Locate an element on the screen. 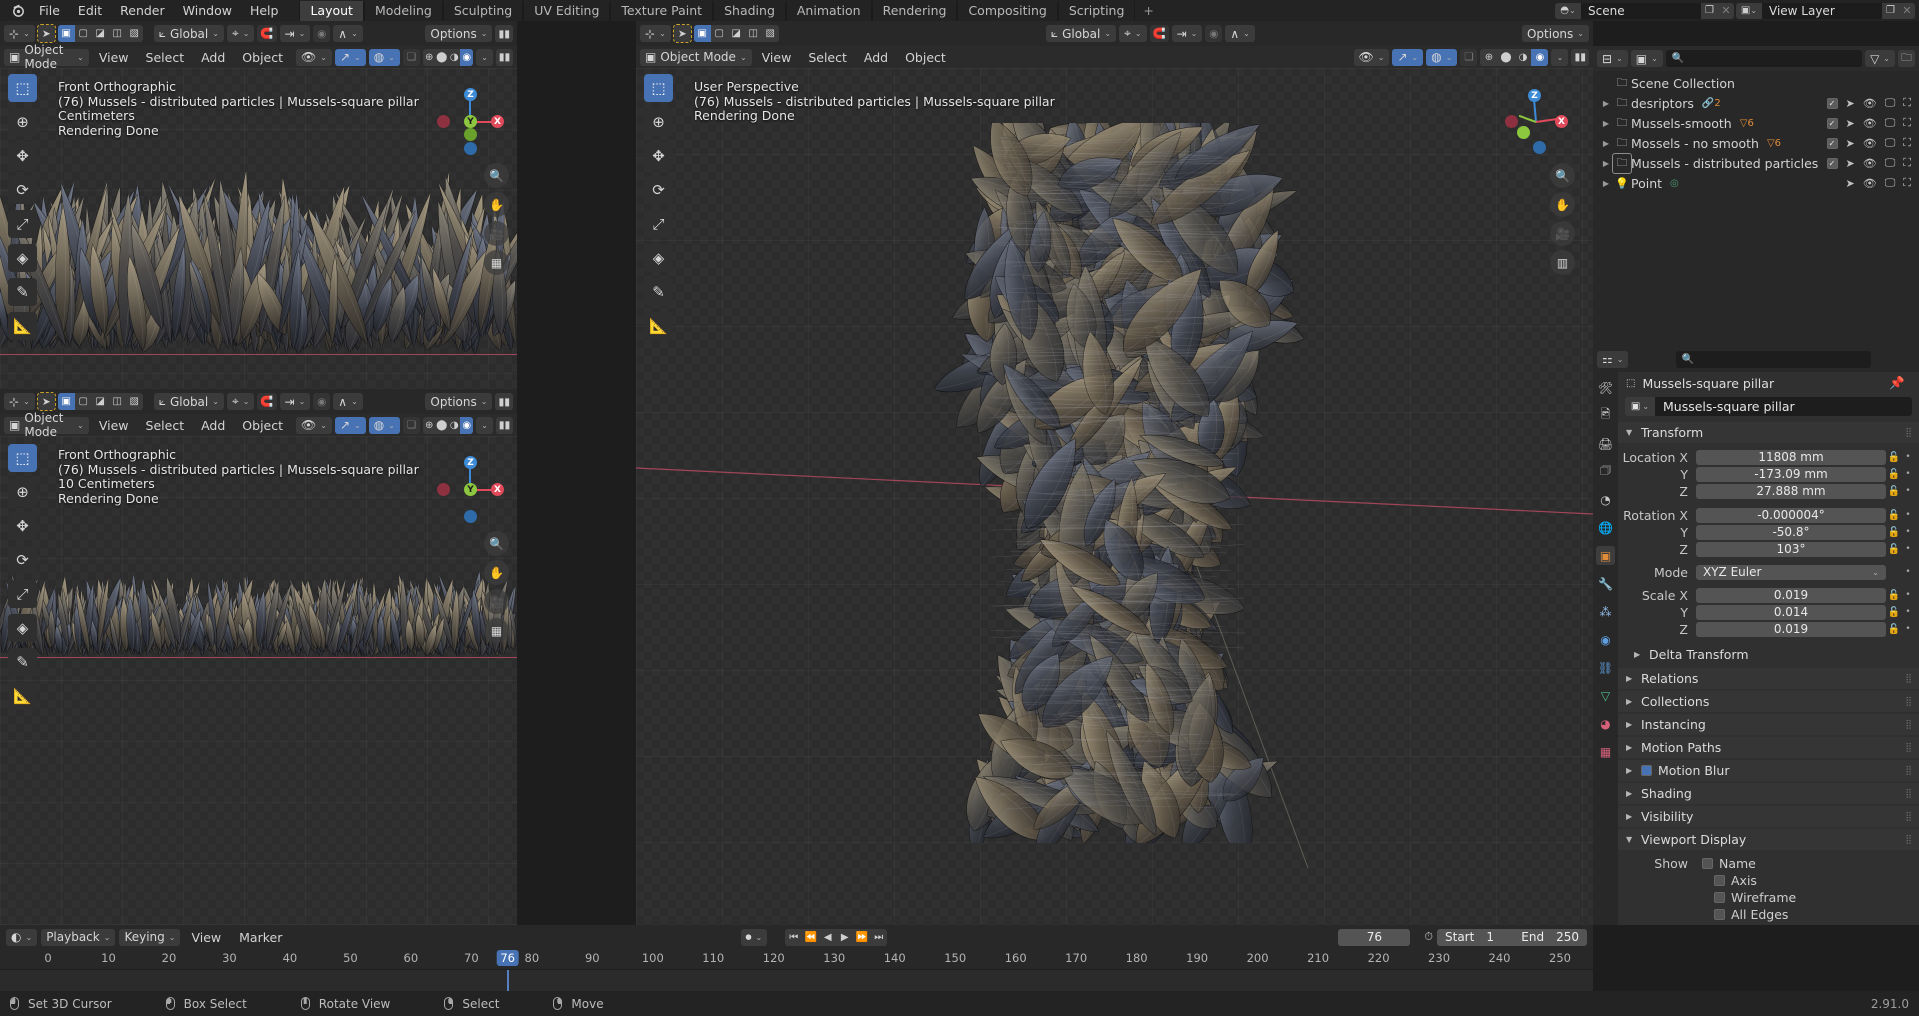  vp-bl-proportional-falloff-dropdown: ∧ ⌄ is located at coordinates (348, 401).